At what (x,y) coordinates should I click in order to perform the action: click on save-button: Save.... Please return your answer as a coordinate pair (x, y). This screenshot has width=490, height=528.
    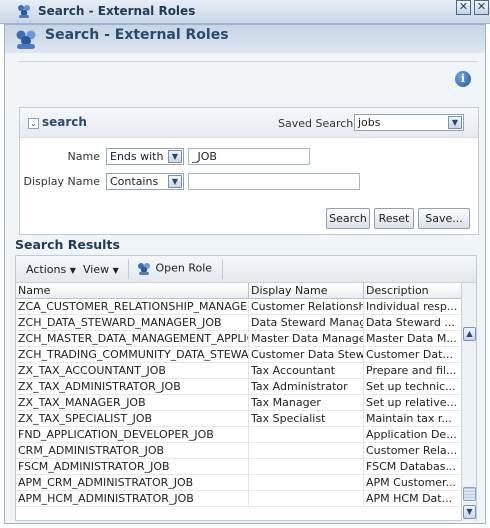
    Looking at the image, I should click on (444, 218).